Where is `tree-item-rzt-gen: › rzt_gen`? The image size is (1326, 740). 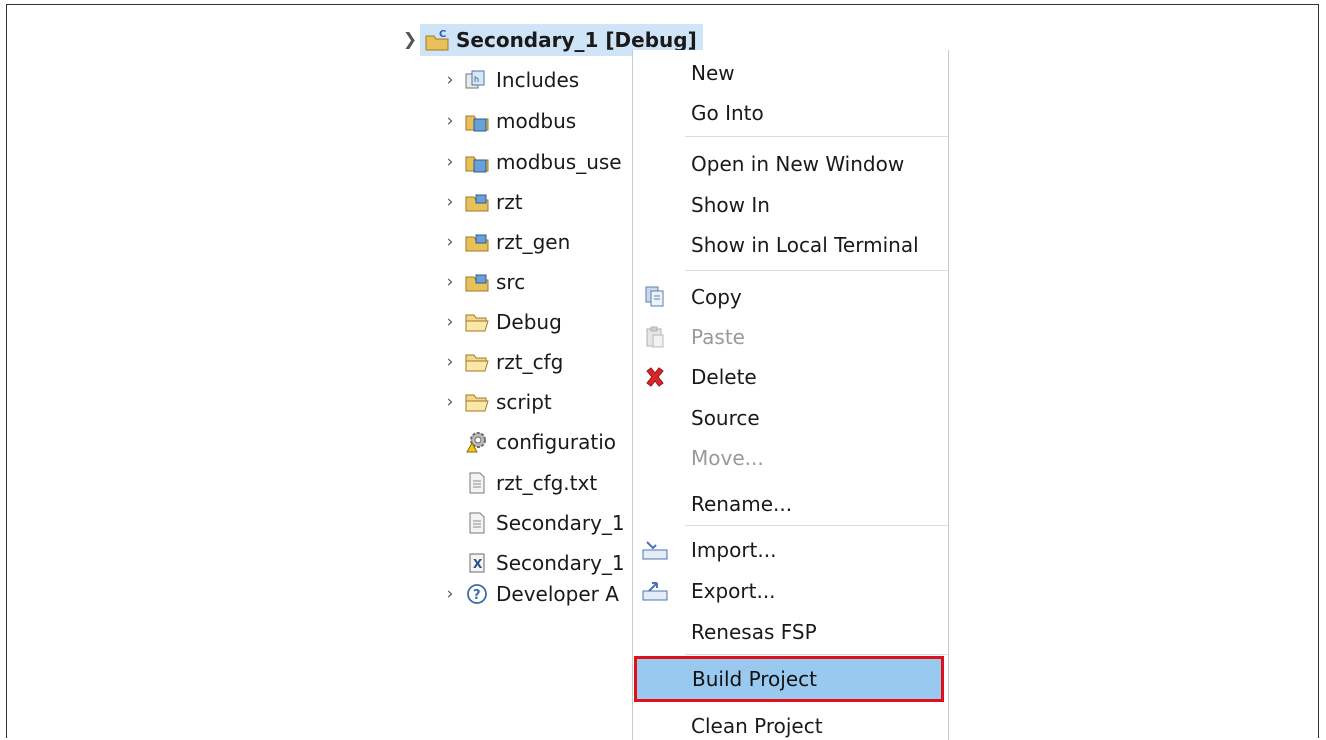
tree-item-rzt-gen: › rzt_gen is located at coordinates (505, 242).